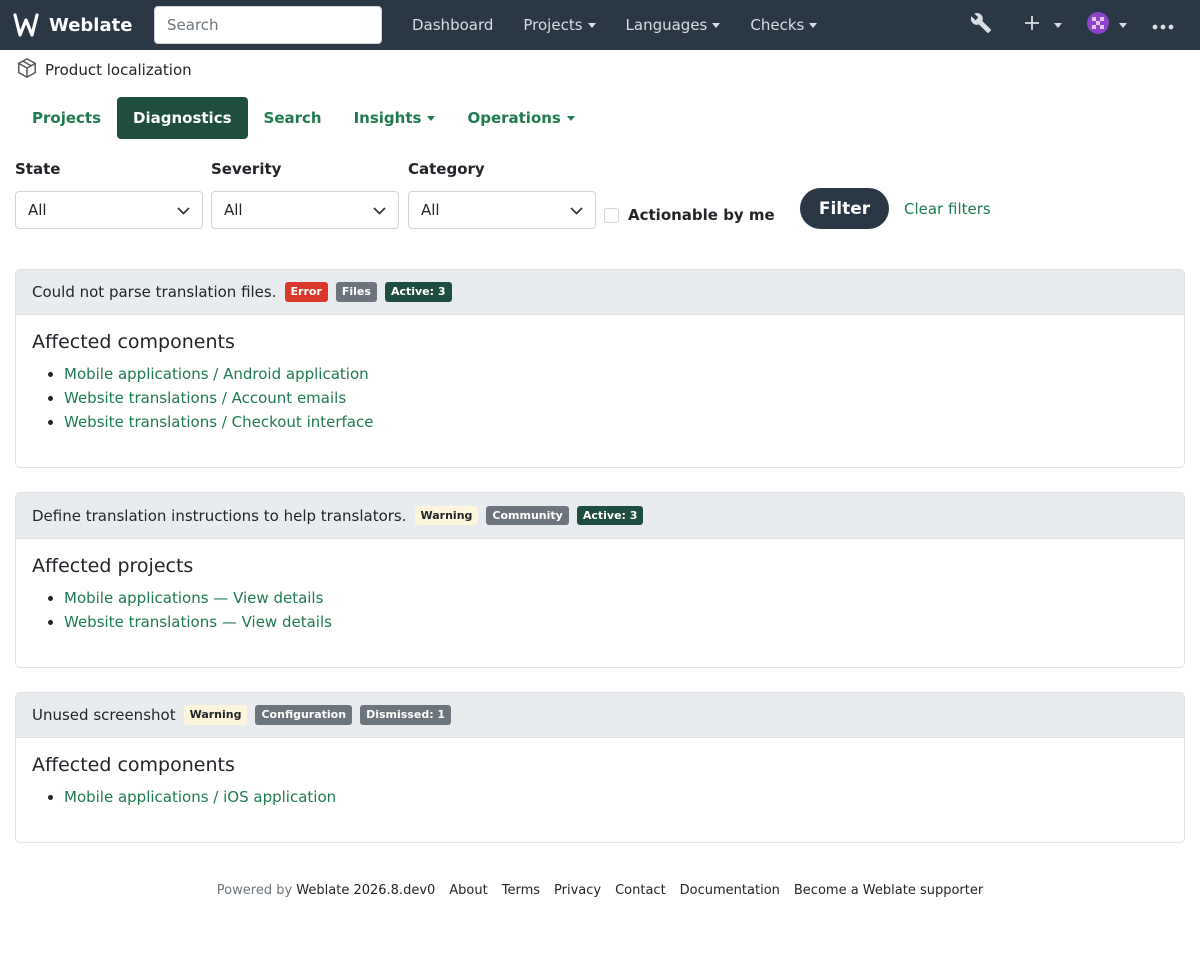 The height and width of the screenshot is (963, 1200). Describe the element at coordinates (118, 70) in the screenshot. I see `breadcrumb-project-link: Product localization` at that location.